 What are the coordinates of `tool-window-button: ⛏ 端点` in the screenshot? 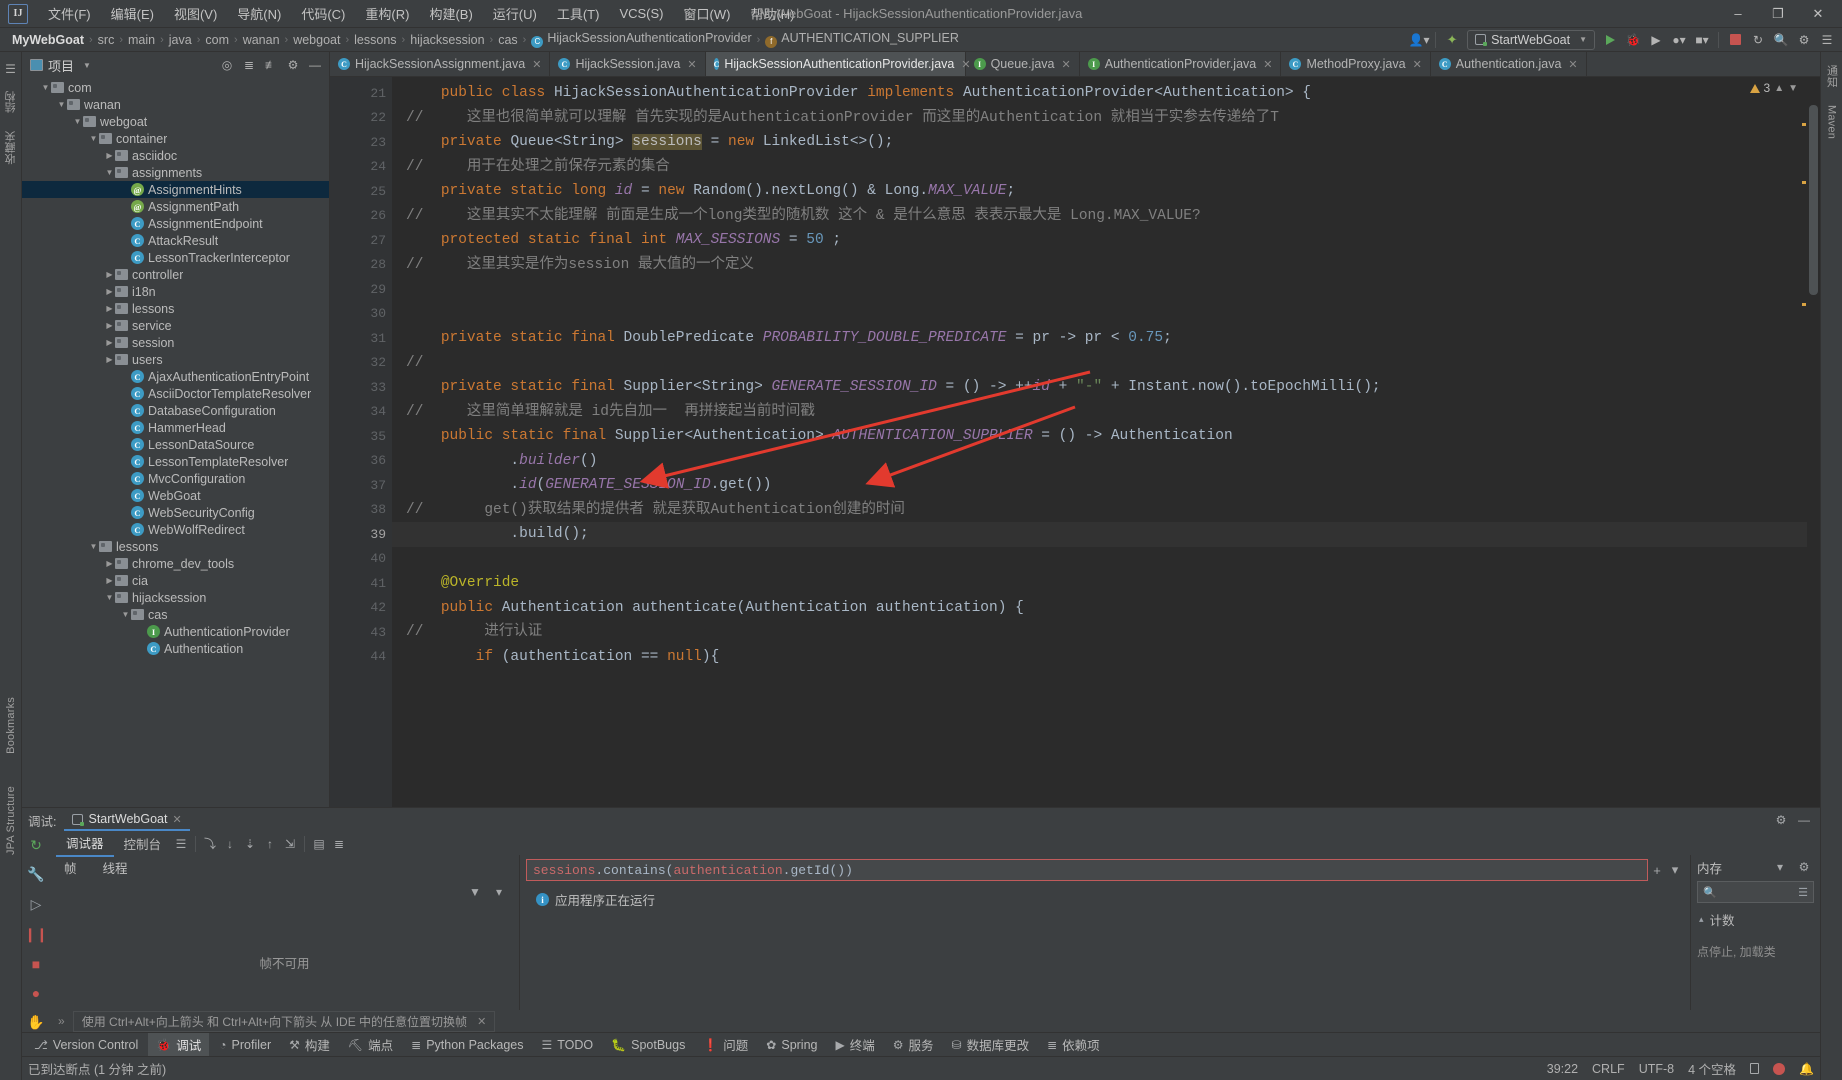 It's located at (370, 1044).